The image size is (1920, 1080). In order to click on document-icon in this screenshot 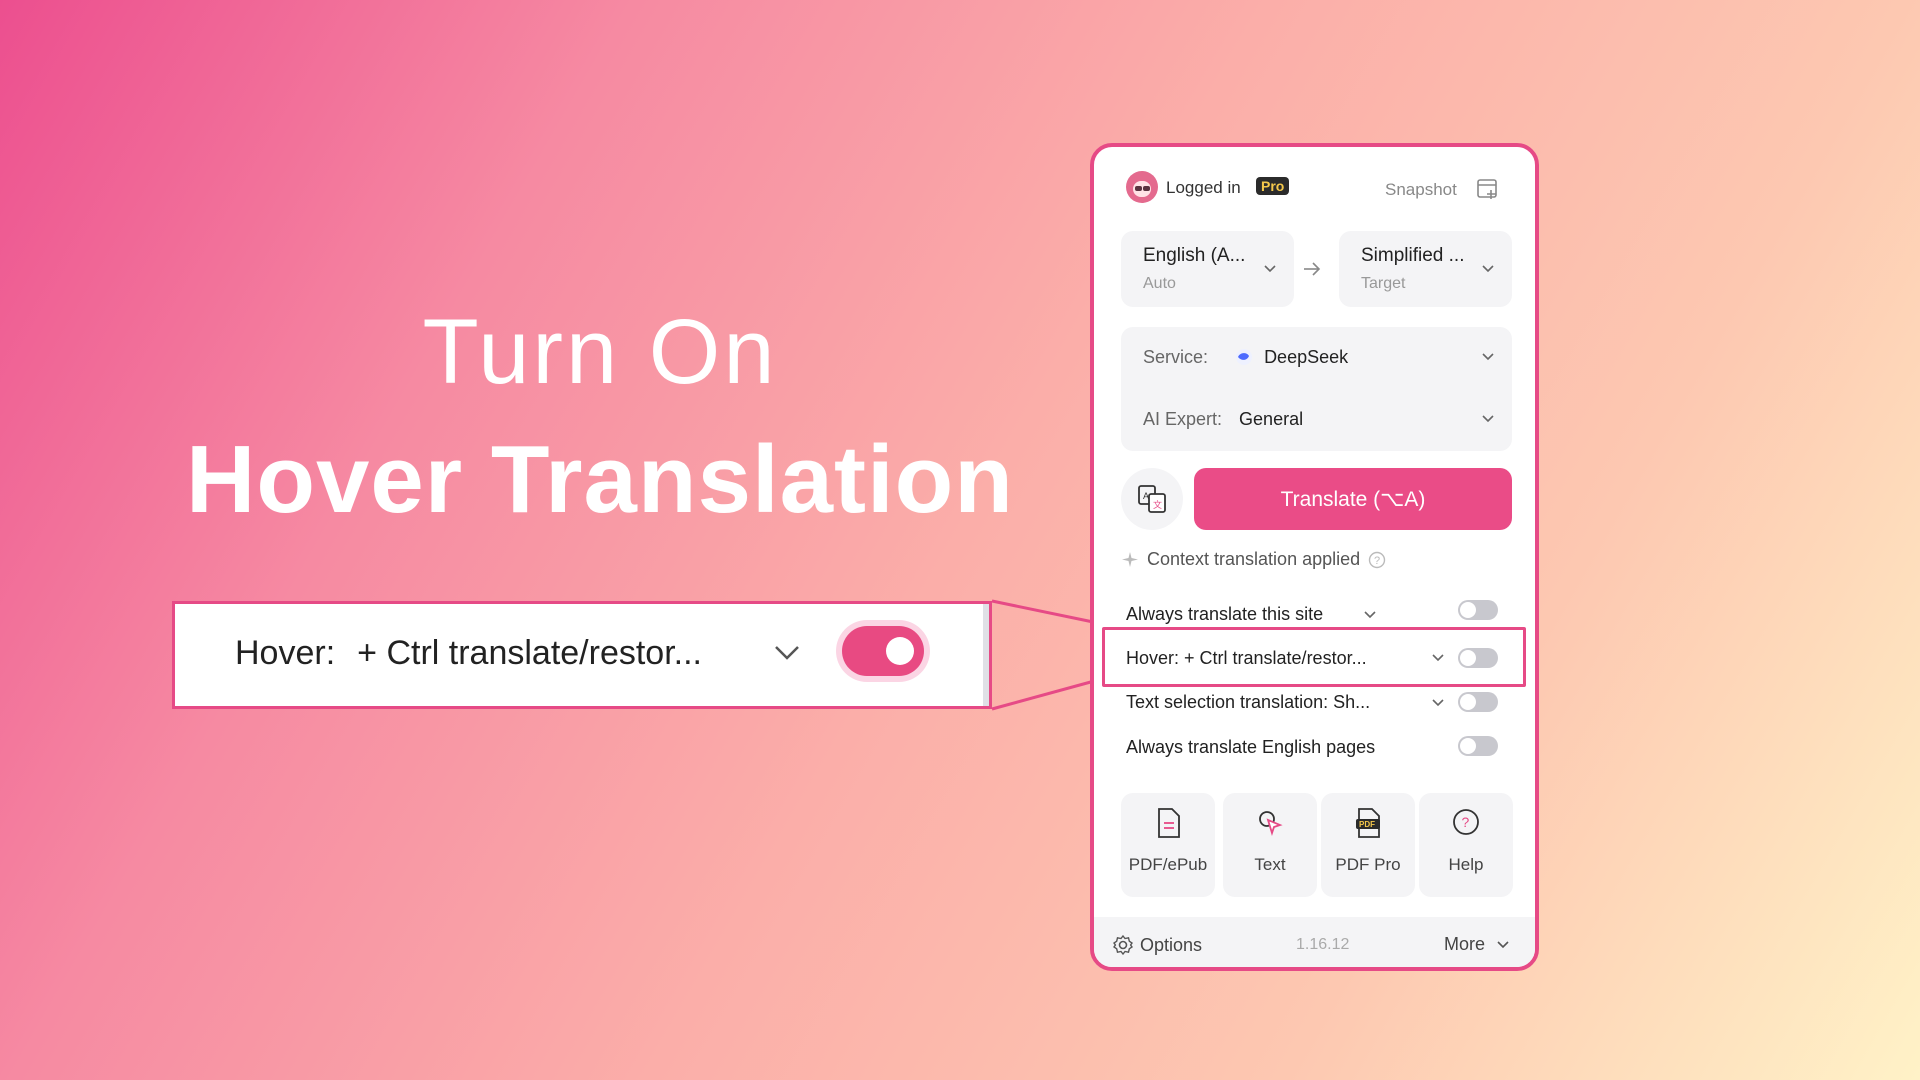, I will do `click(1169, 823)`.